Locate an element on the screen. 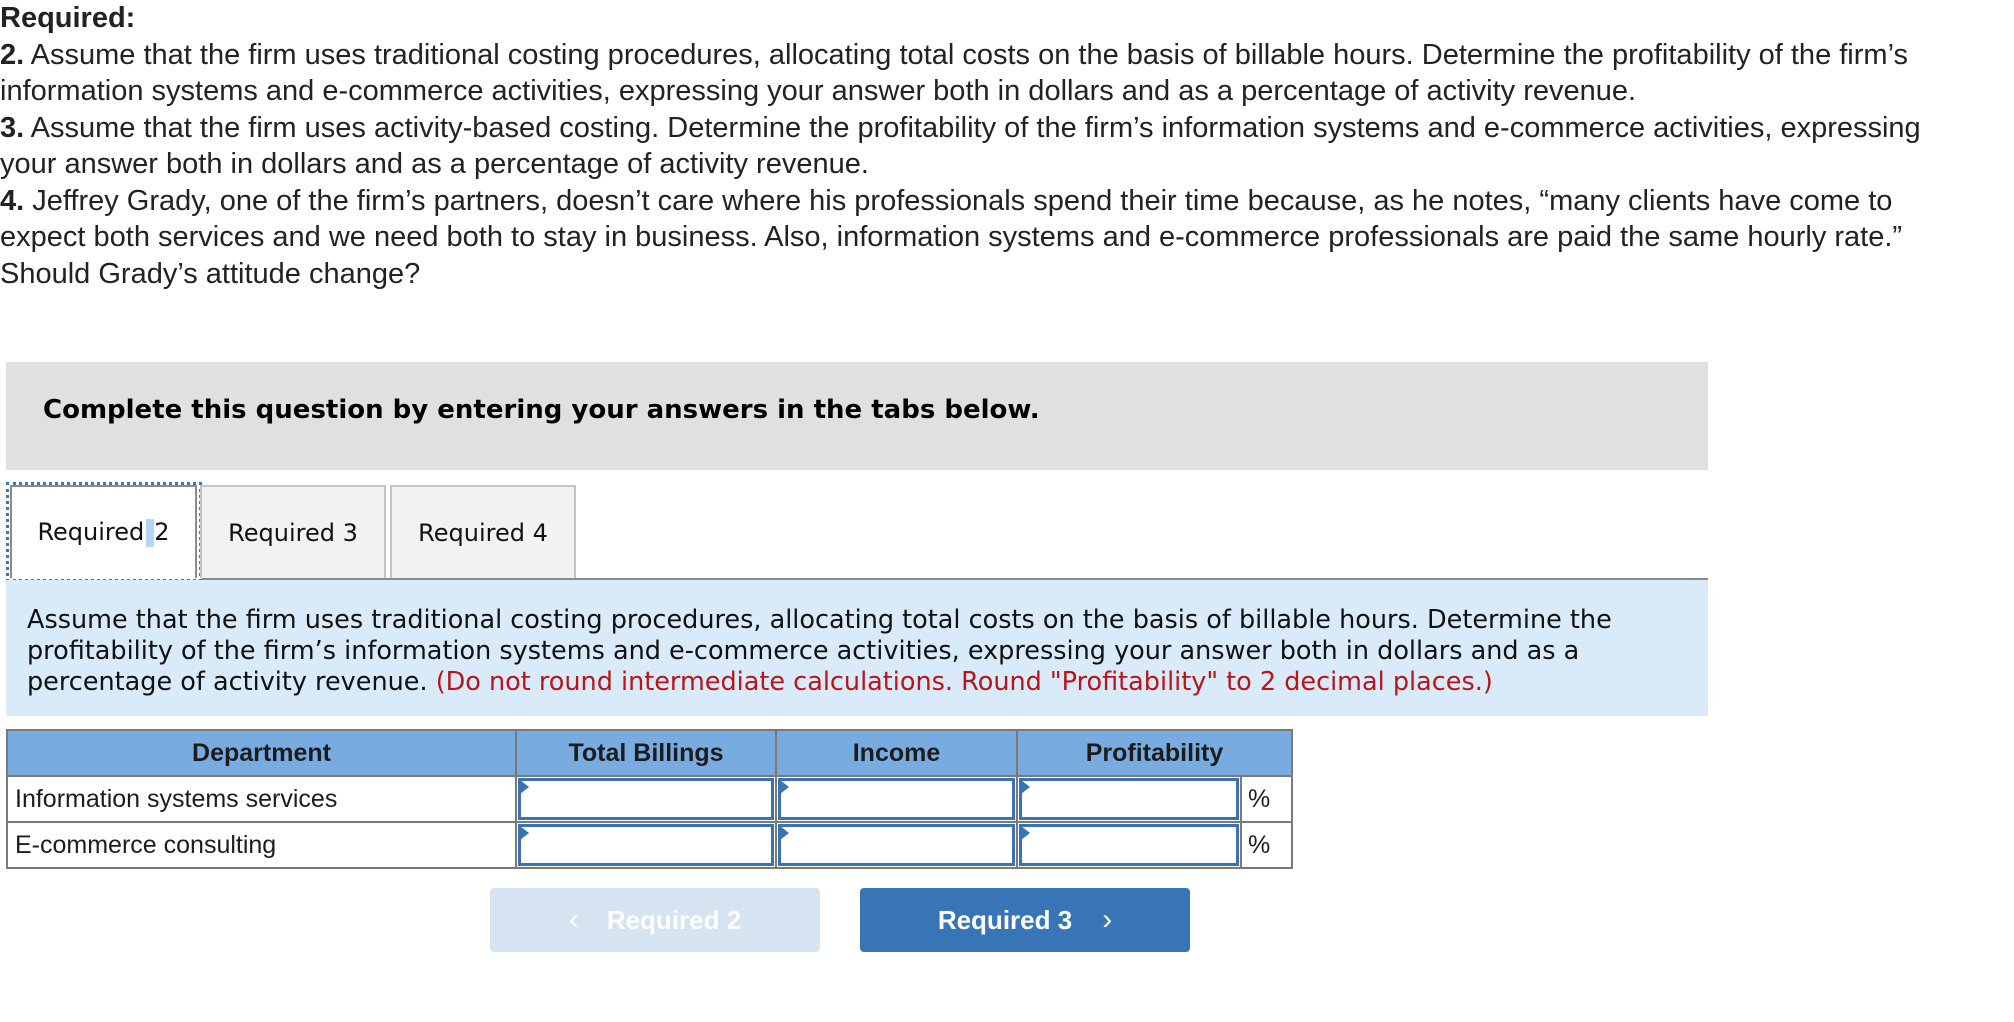 This screenshot has width=2014, height=1022. tab-label: Required 3 is located at coordinates (293, 532).